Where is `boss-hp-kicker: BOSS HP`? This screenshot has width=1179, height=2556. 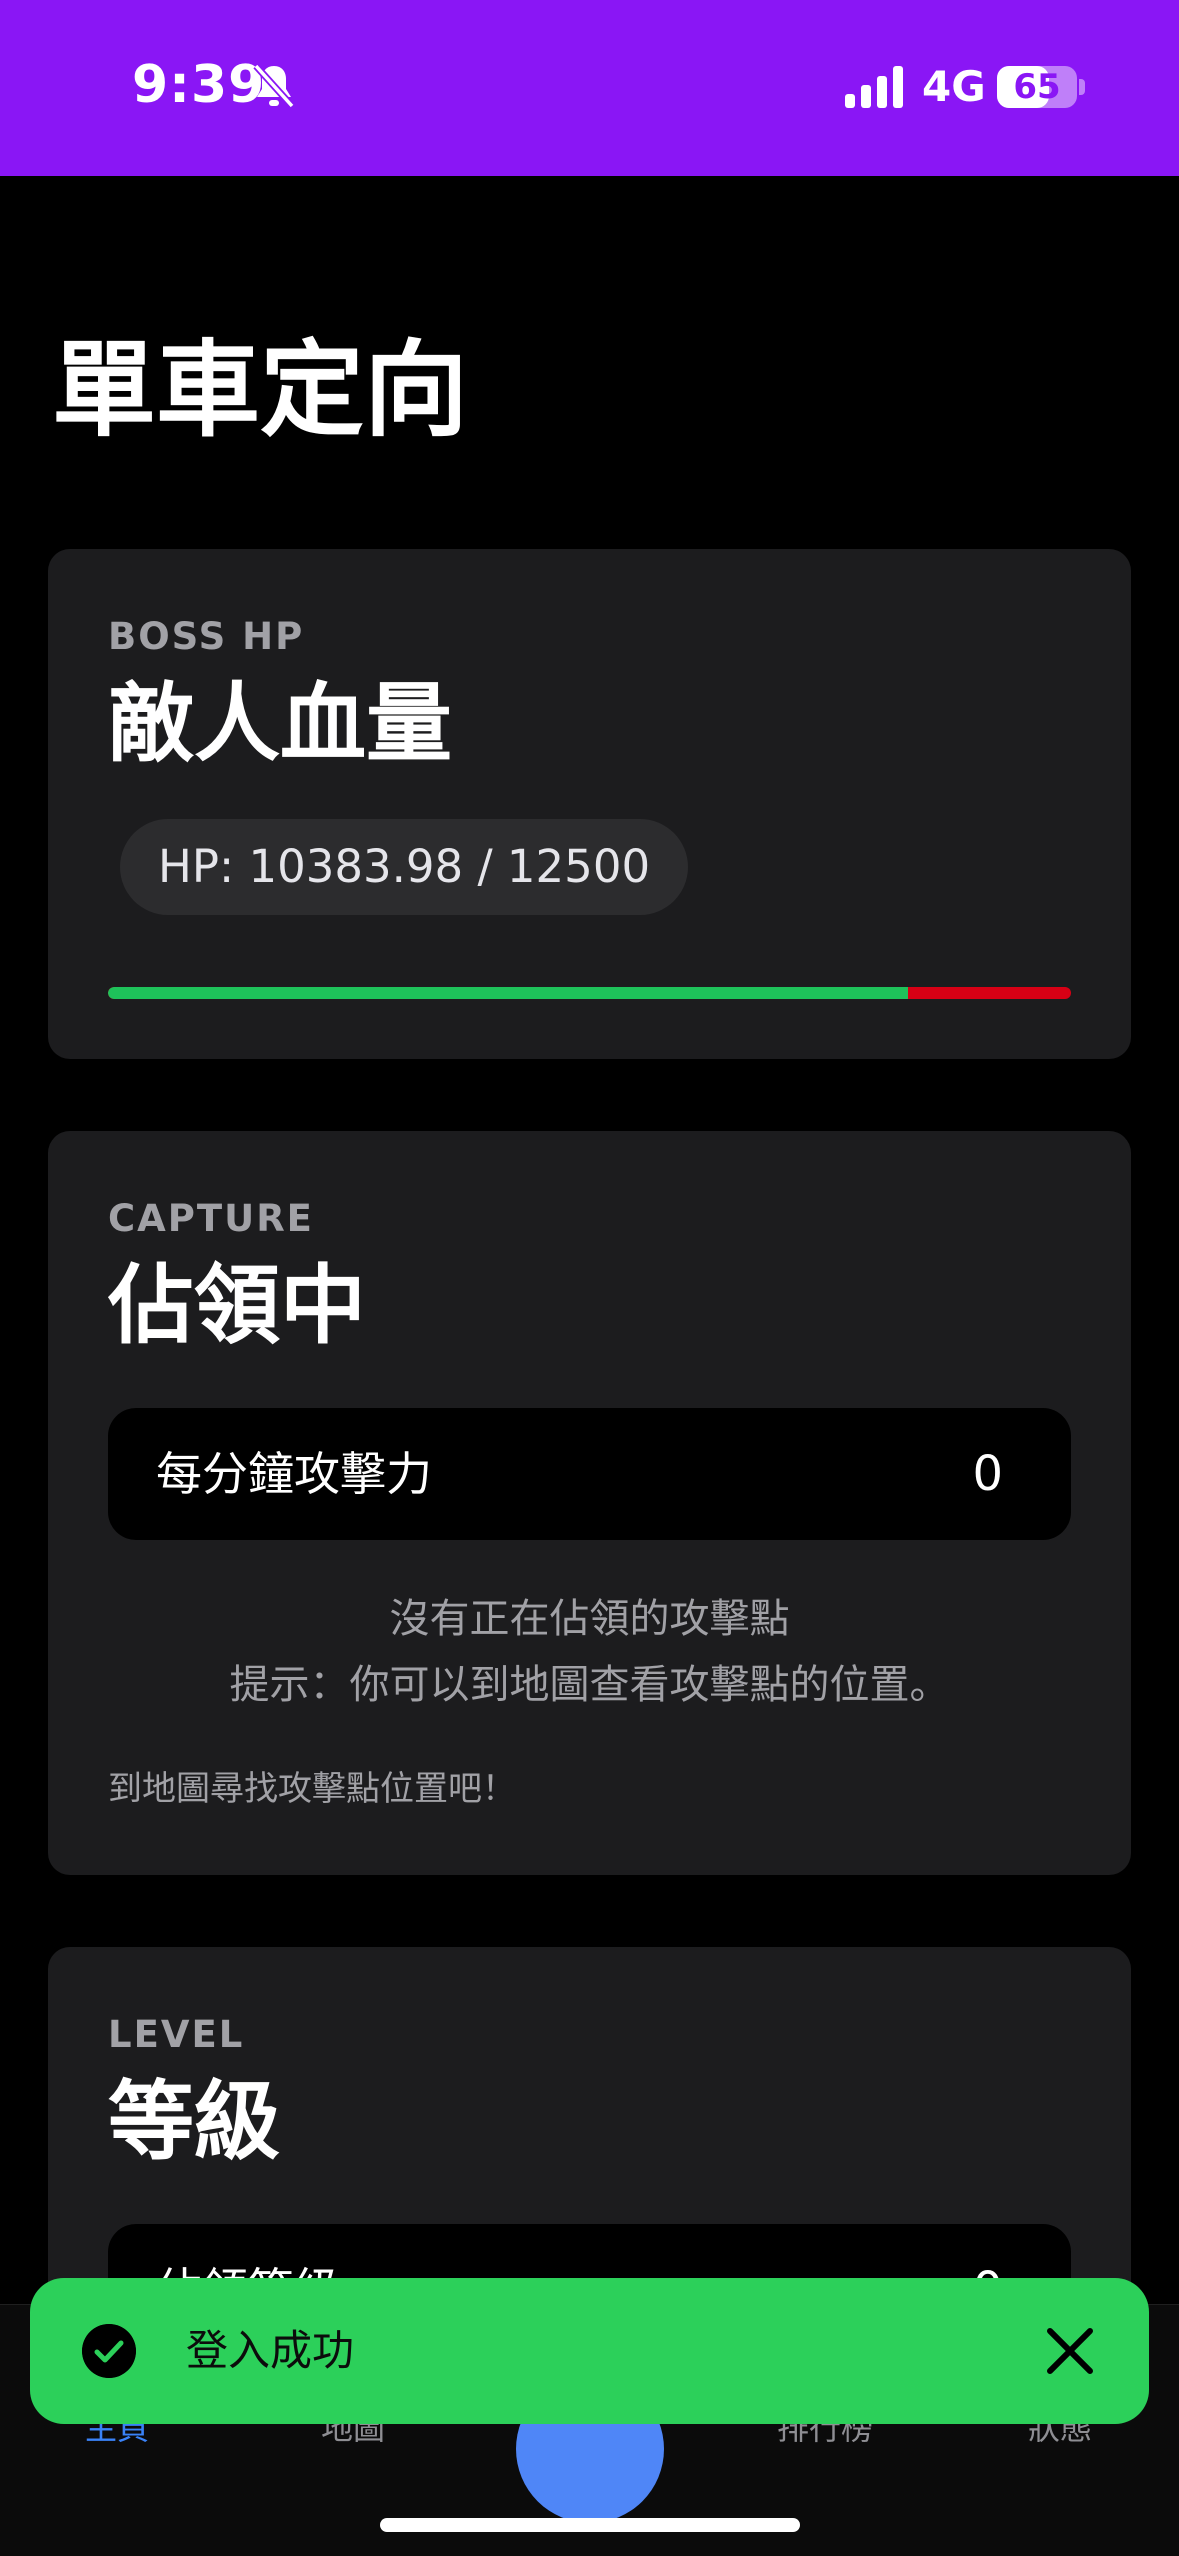 boss-hp-kicker: BOSS HP is located at coordinates (206, 636).